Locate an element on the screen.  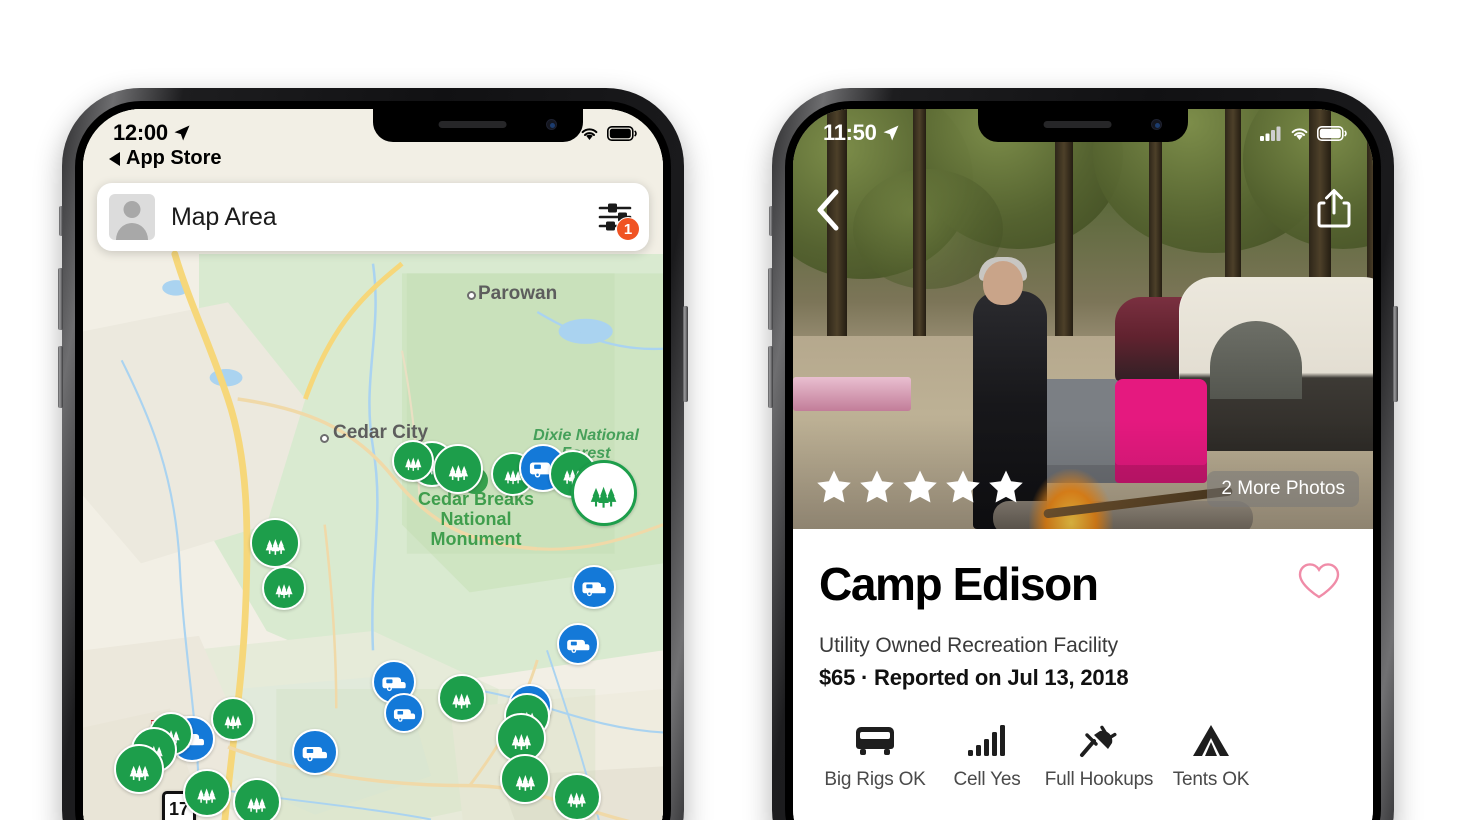
share-icon is located at coordinates (1334, 208).